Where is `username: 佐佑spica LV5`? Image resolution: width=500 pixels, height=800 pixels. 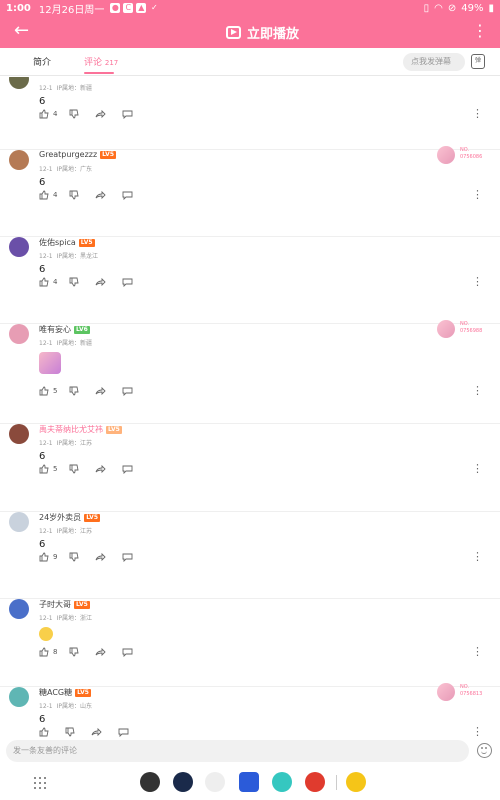
username: 佐佑spica LV5 is located at coordinates (67, 242).